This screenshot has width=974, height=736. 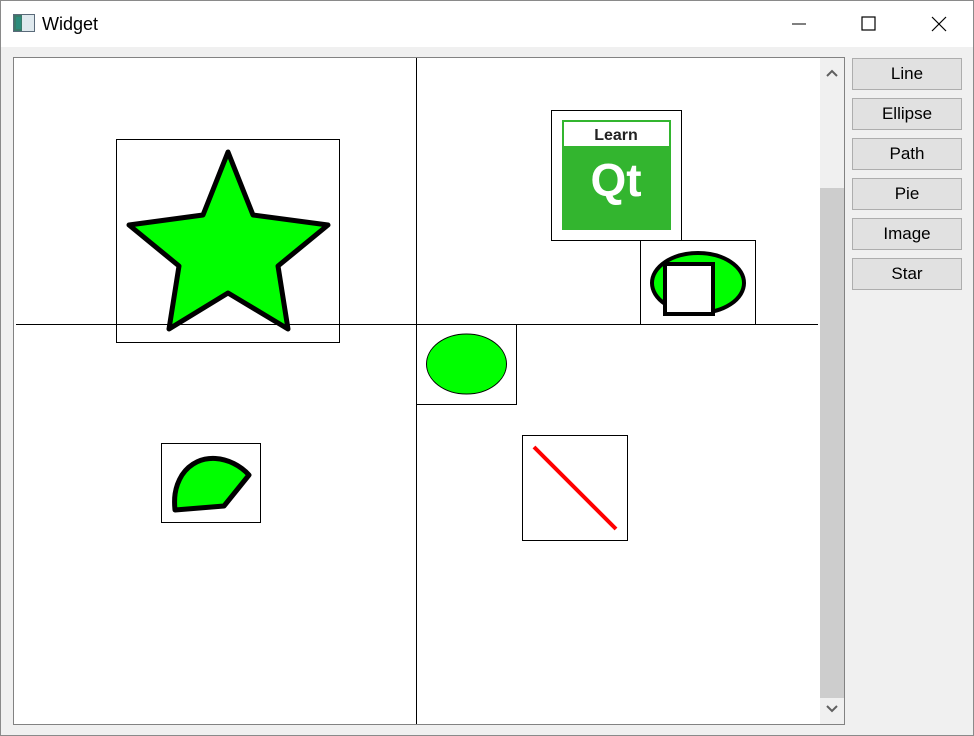 I want to click on star-shape, so click(x=228, y=240).